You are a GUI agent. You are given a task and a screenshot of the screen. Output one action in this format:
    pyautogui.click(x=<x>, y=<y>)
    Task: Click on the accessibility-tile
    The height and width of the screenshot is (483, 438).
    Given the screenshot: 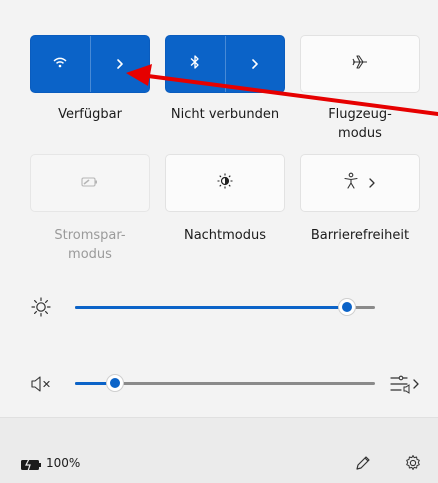 What is the action you would take?
    pyautogui.click(x=360, y=183)
    